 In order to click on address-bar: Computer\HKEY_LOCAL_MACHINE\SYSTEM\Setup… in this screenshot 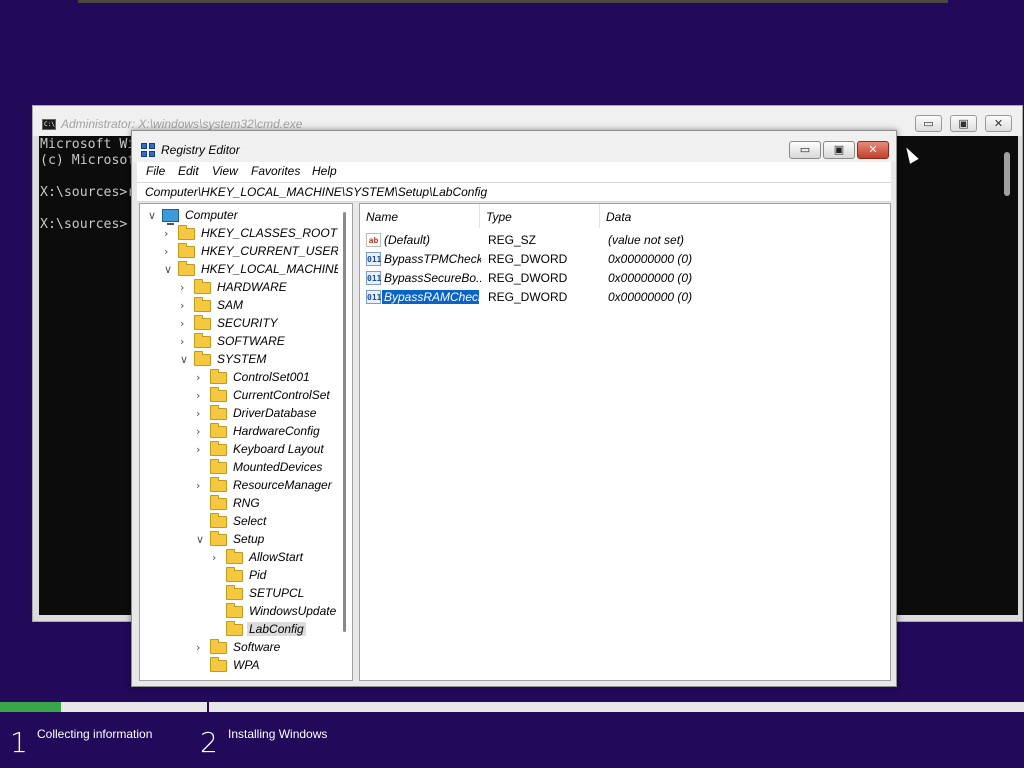, I will do `click(514, 192)`.